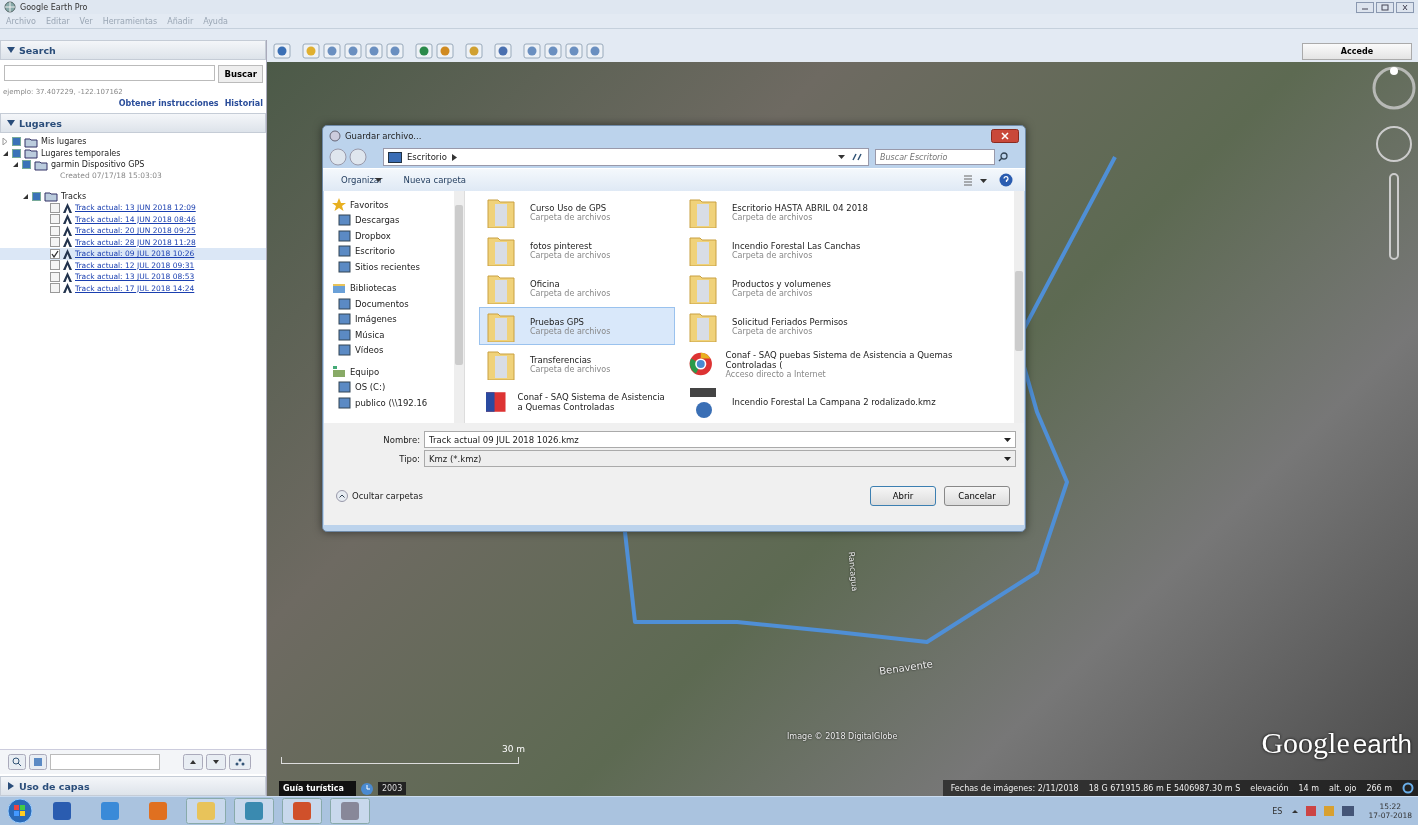 The image size is (1418, 825). Describe the element at coordinates (1006, 180) in the screenshot. I see `help-icon` at that location.